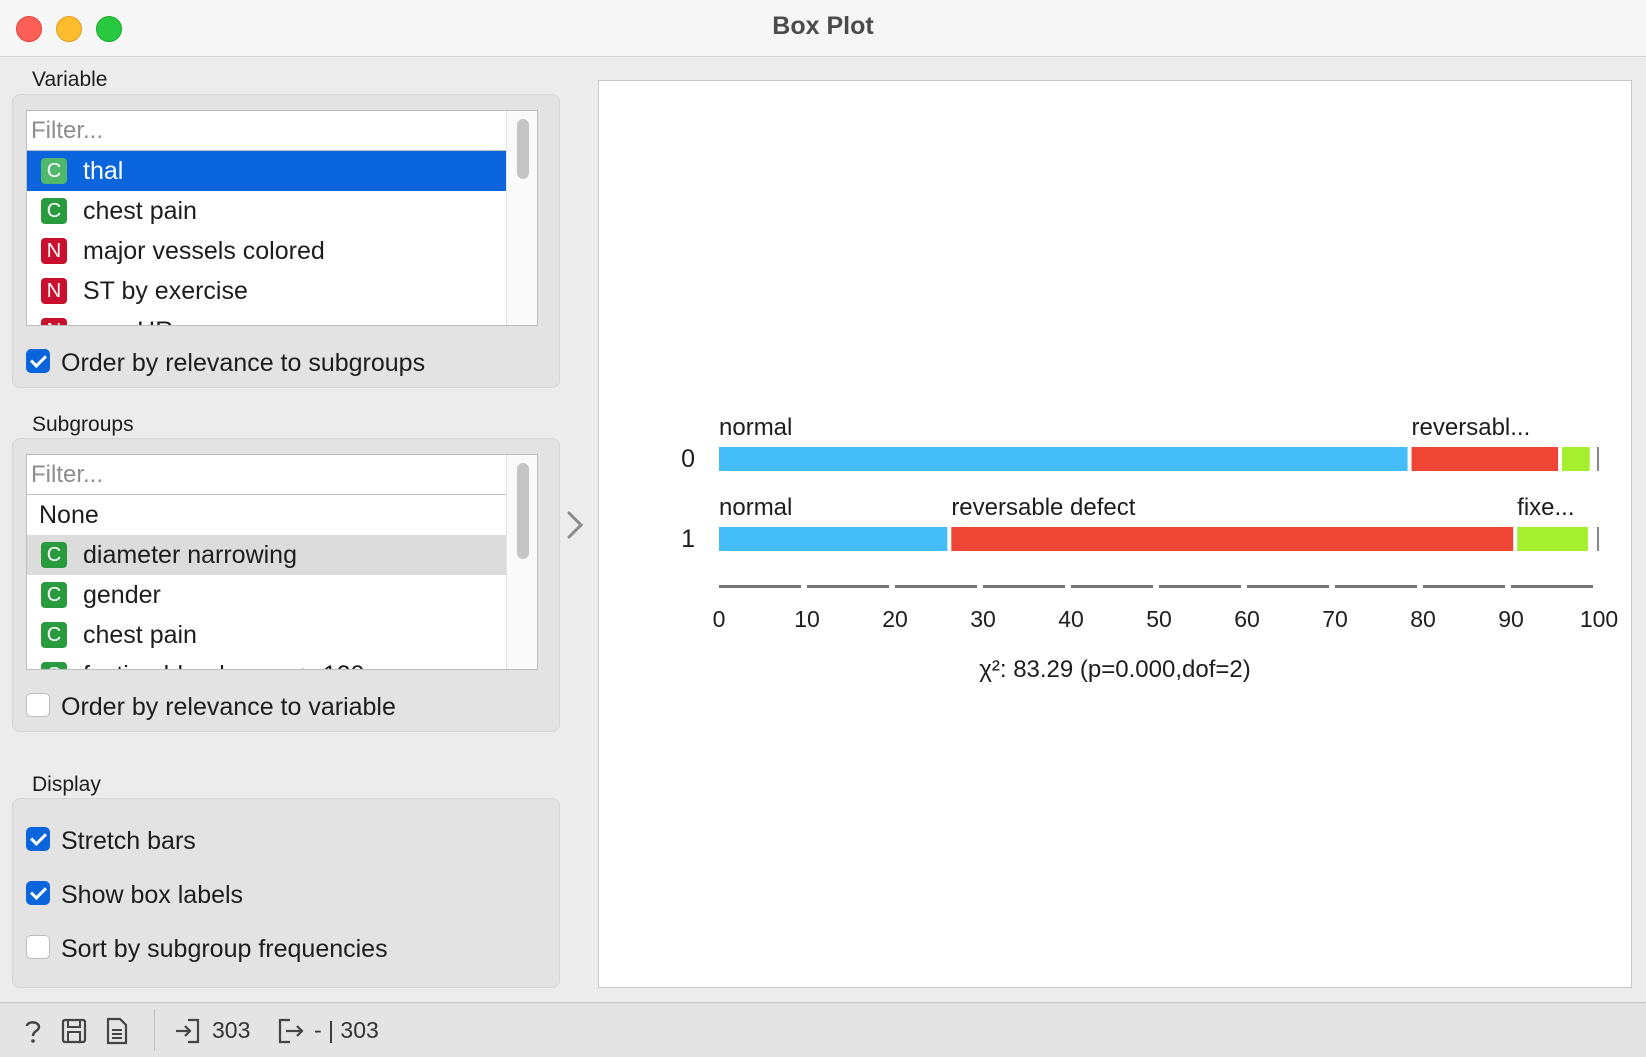 The width and height of the screenshot is (1646, 1057). I want to click on checkbox-label: Order by relevance to variable, so click(228, 707).